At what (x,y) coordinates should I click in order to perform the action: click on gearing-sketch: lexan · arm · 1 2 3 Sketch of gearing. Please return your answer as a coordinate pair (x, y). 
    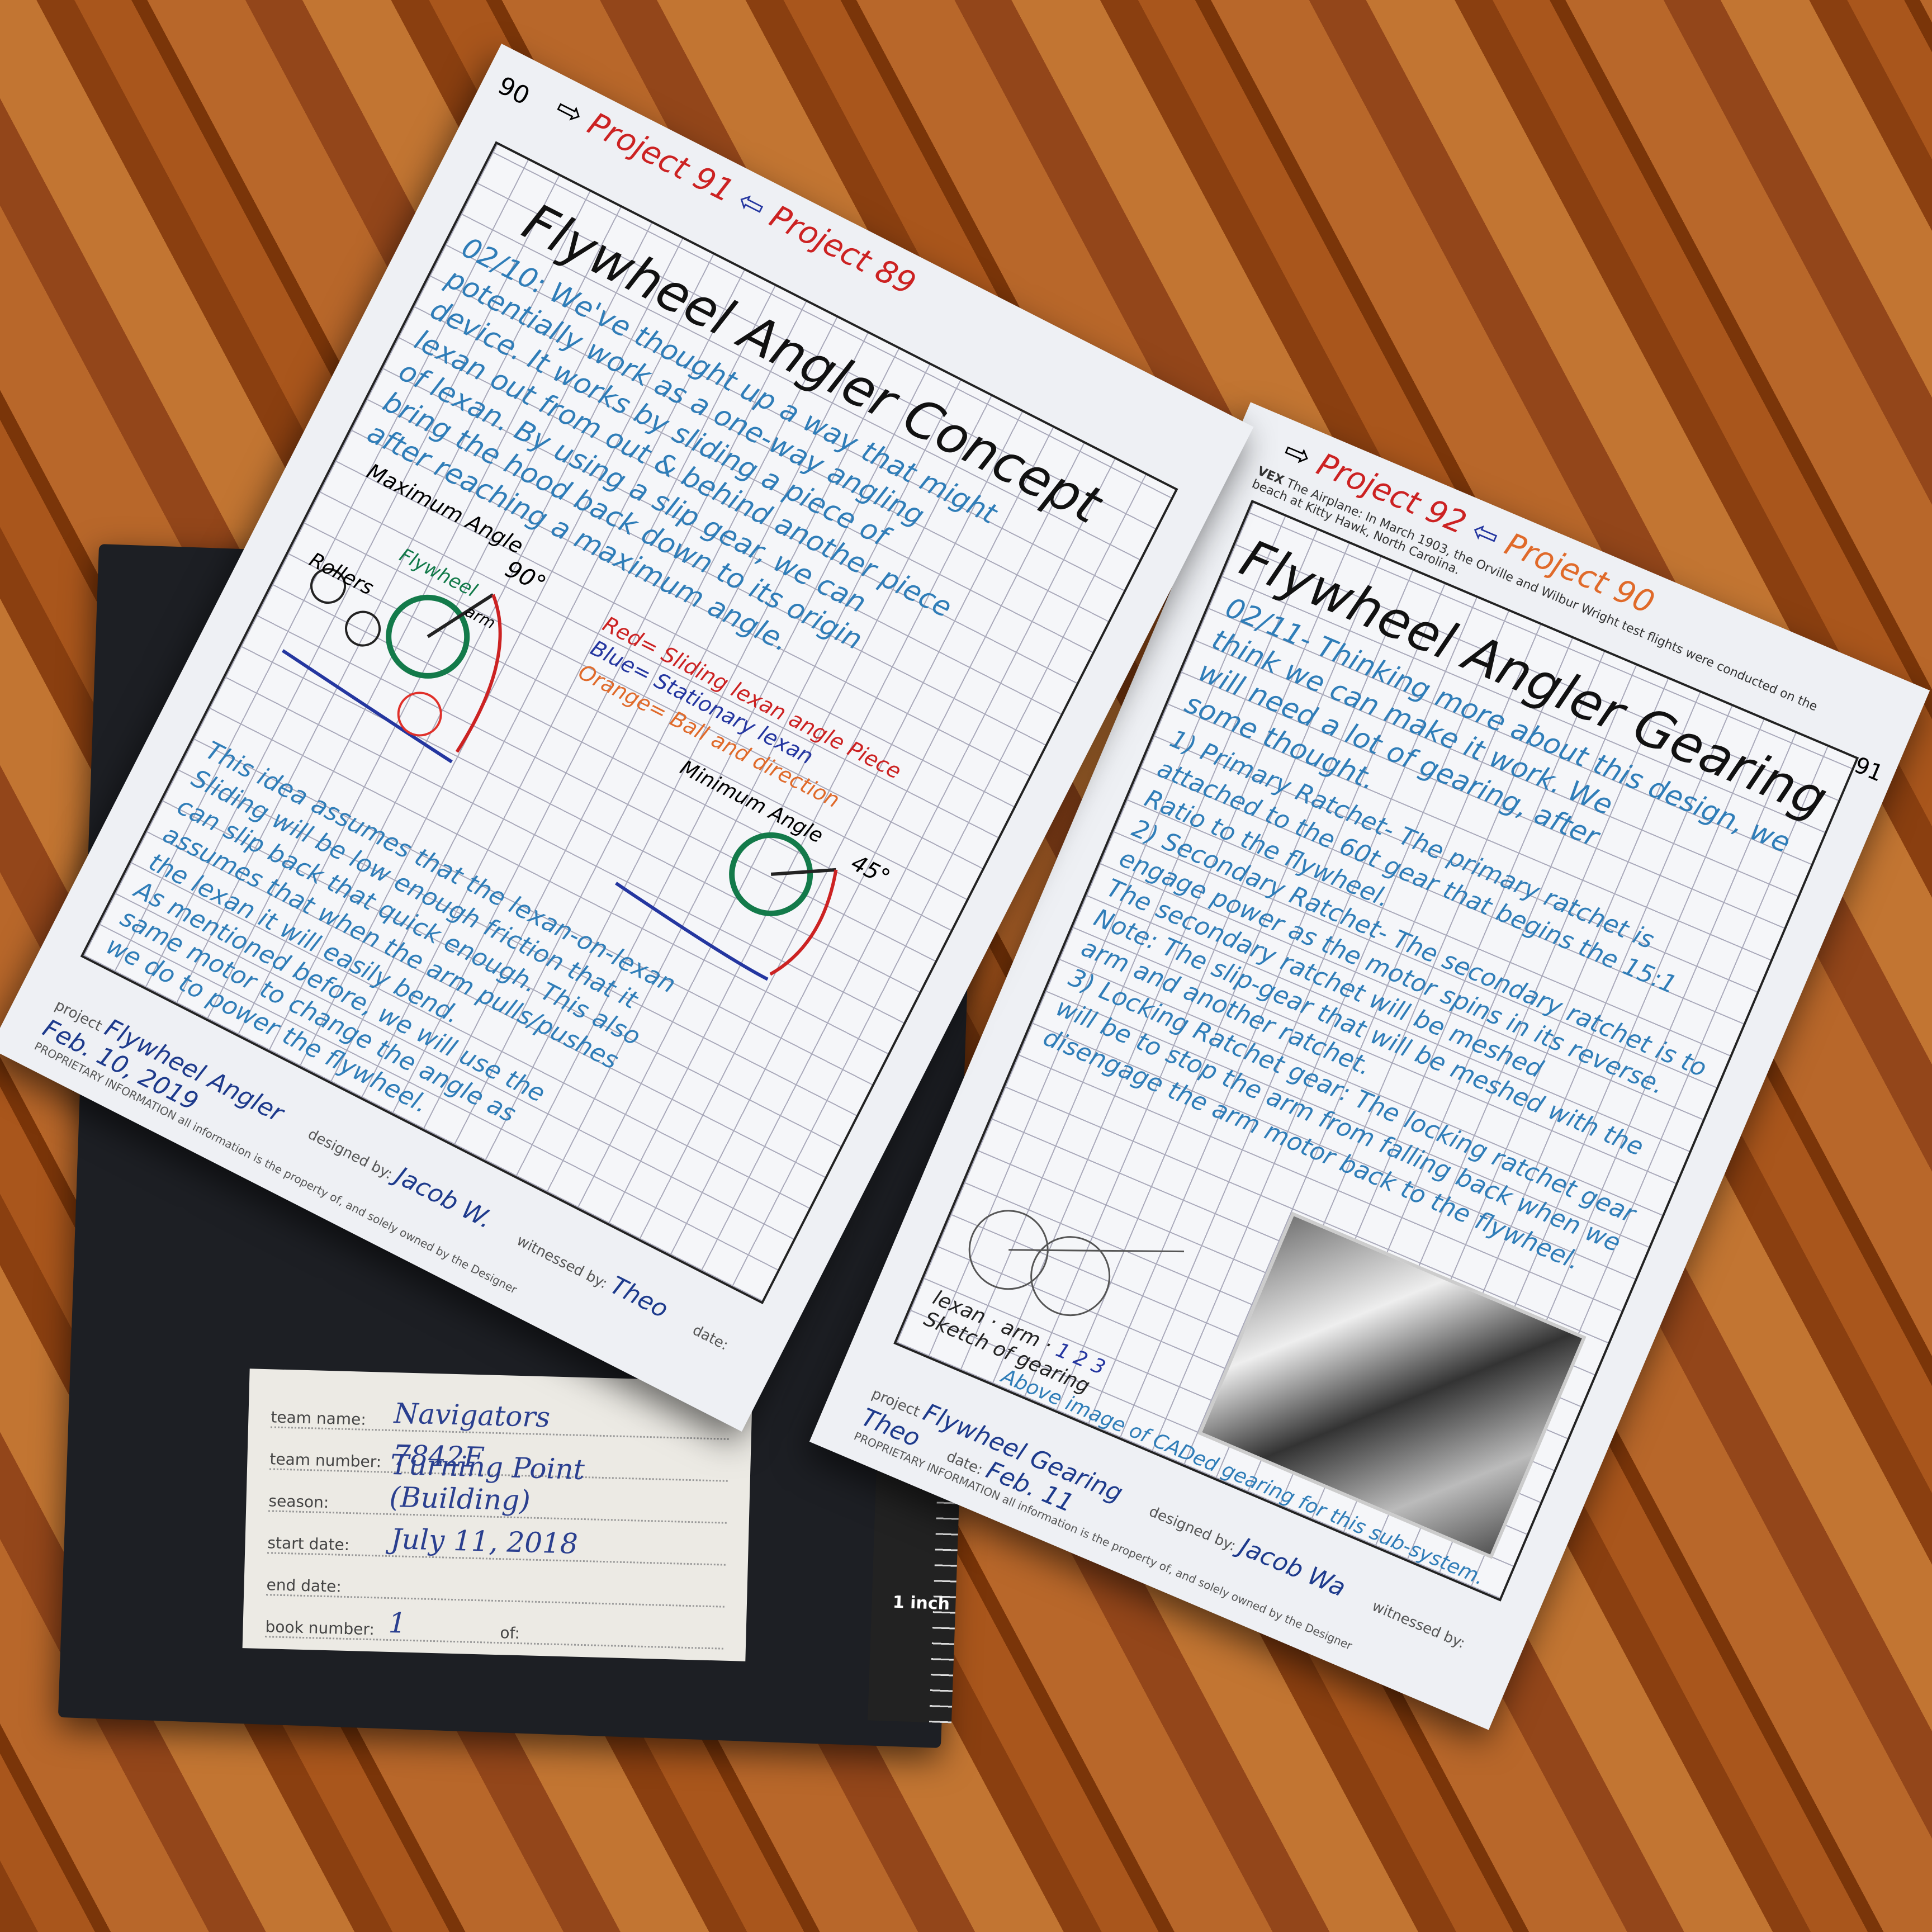
    Looking at the image, I should click on (1065, 1289).